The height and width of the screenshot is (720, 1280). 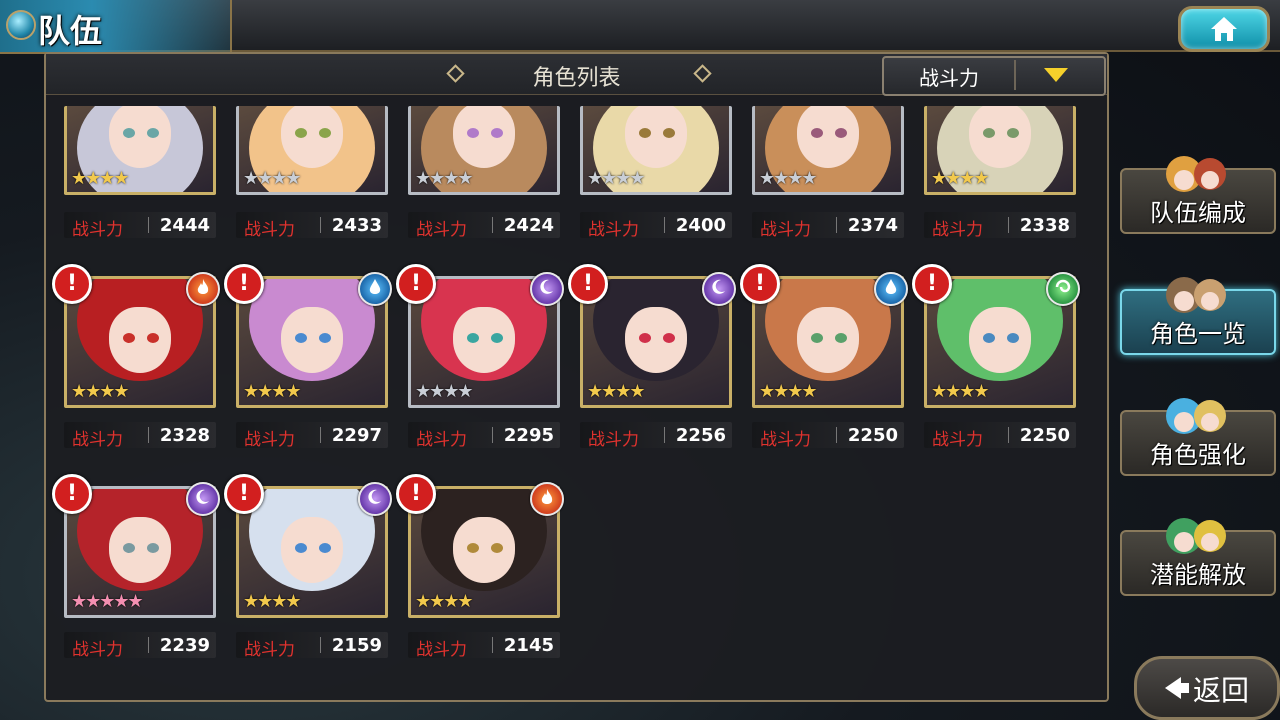 I want to click on enhance-crystal-icon, so click(x=1196, y=416).